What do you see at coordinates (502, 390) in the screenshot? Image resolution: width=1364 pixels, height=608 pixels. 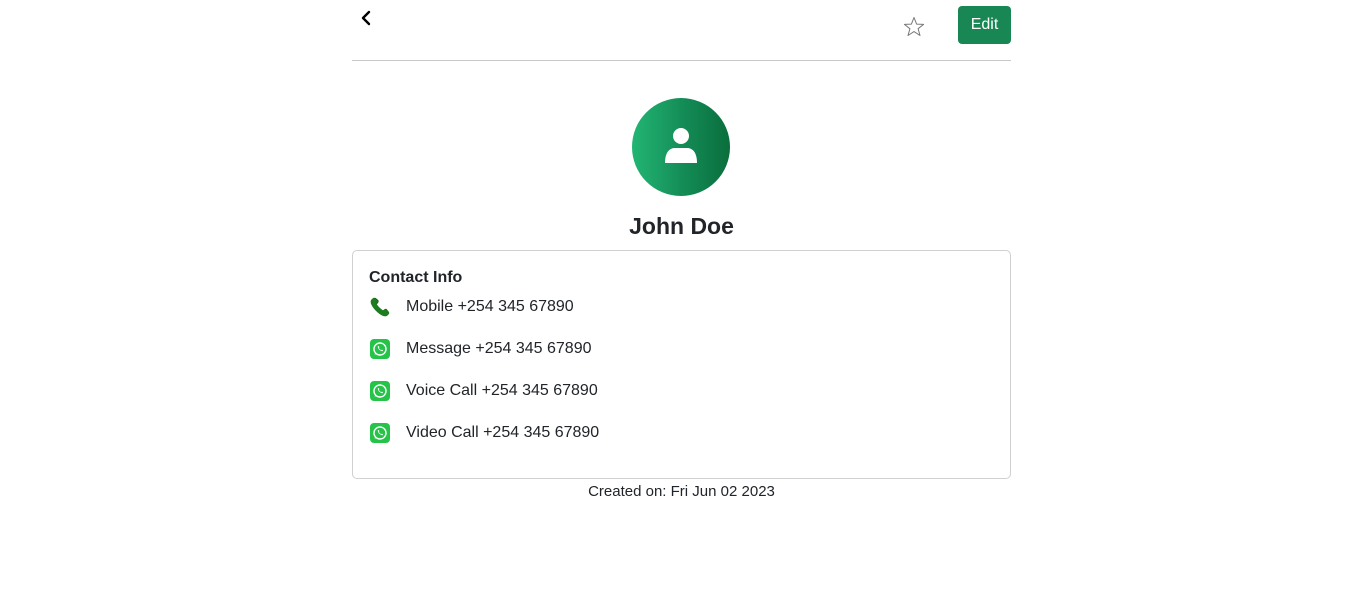 I see `contact-info-voice-call-text: Voice Call +254 345 67890` at bounding box center [502, 390].